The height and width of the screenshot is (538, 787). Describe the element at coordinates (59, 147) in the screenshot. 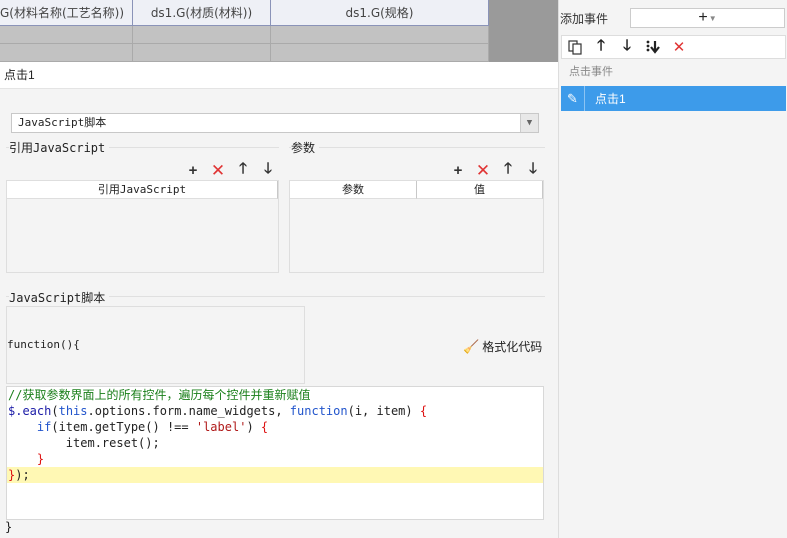

I see `ref-js-section-title: 引用JavaScript` at that location.